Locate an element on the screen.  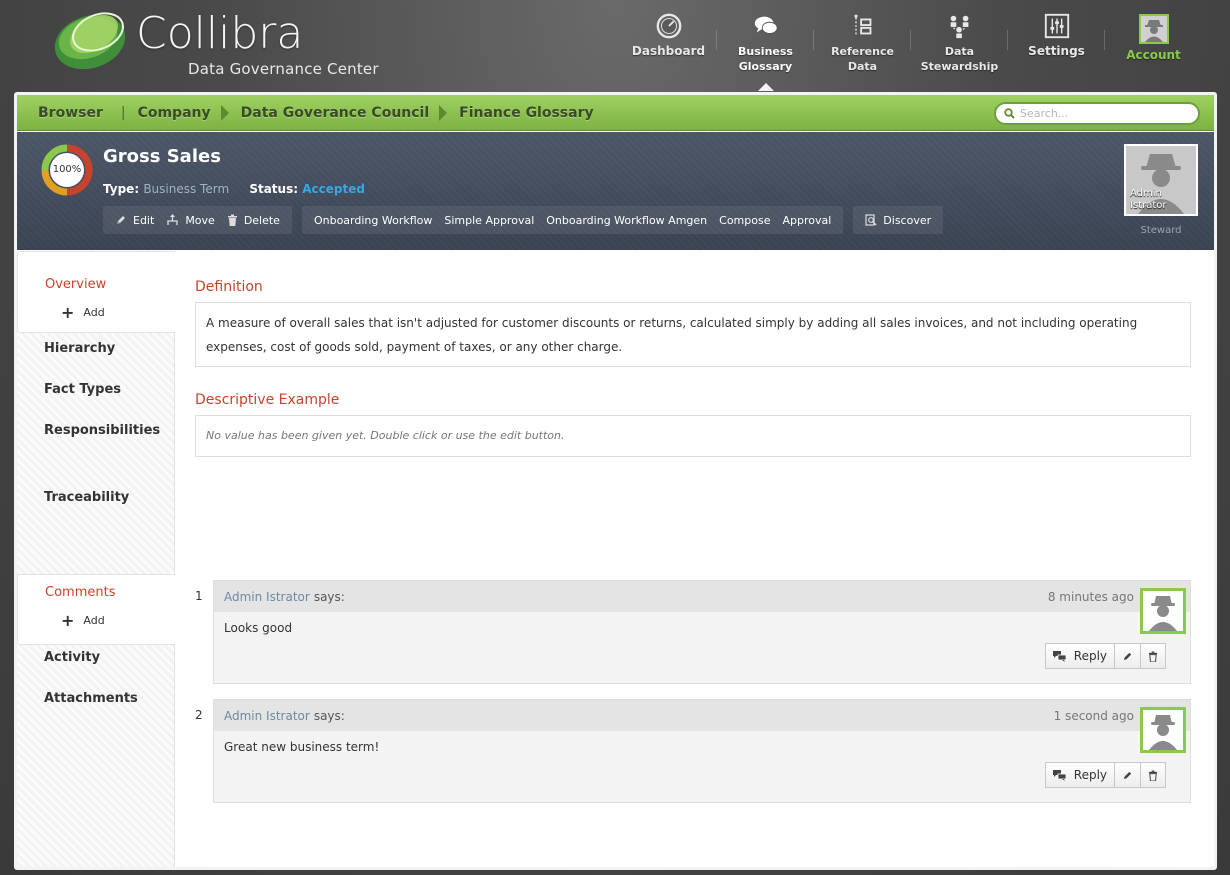
edit-button: Edit is located at coordinates (134, 220).